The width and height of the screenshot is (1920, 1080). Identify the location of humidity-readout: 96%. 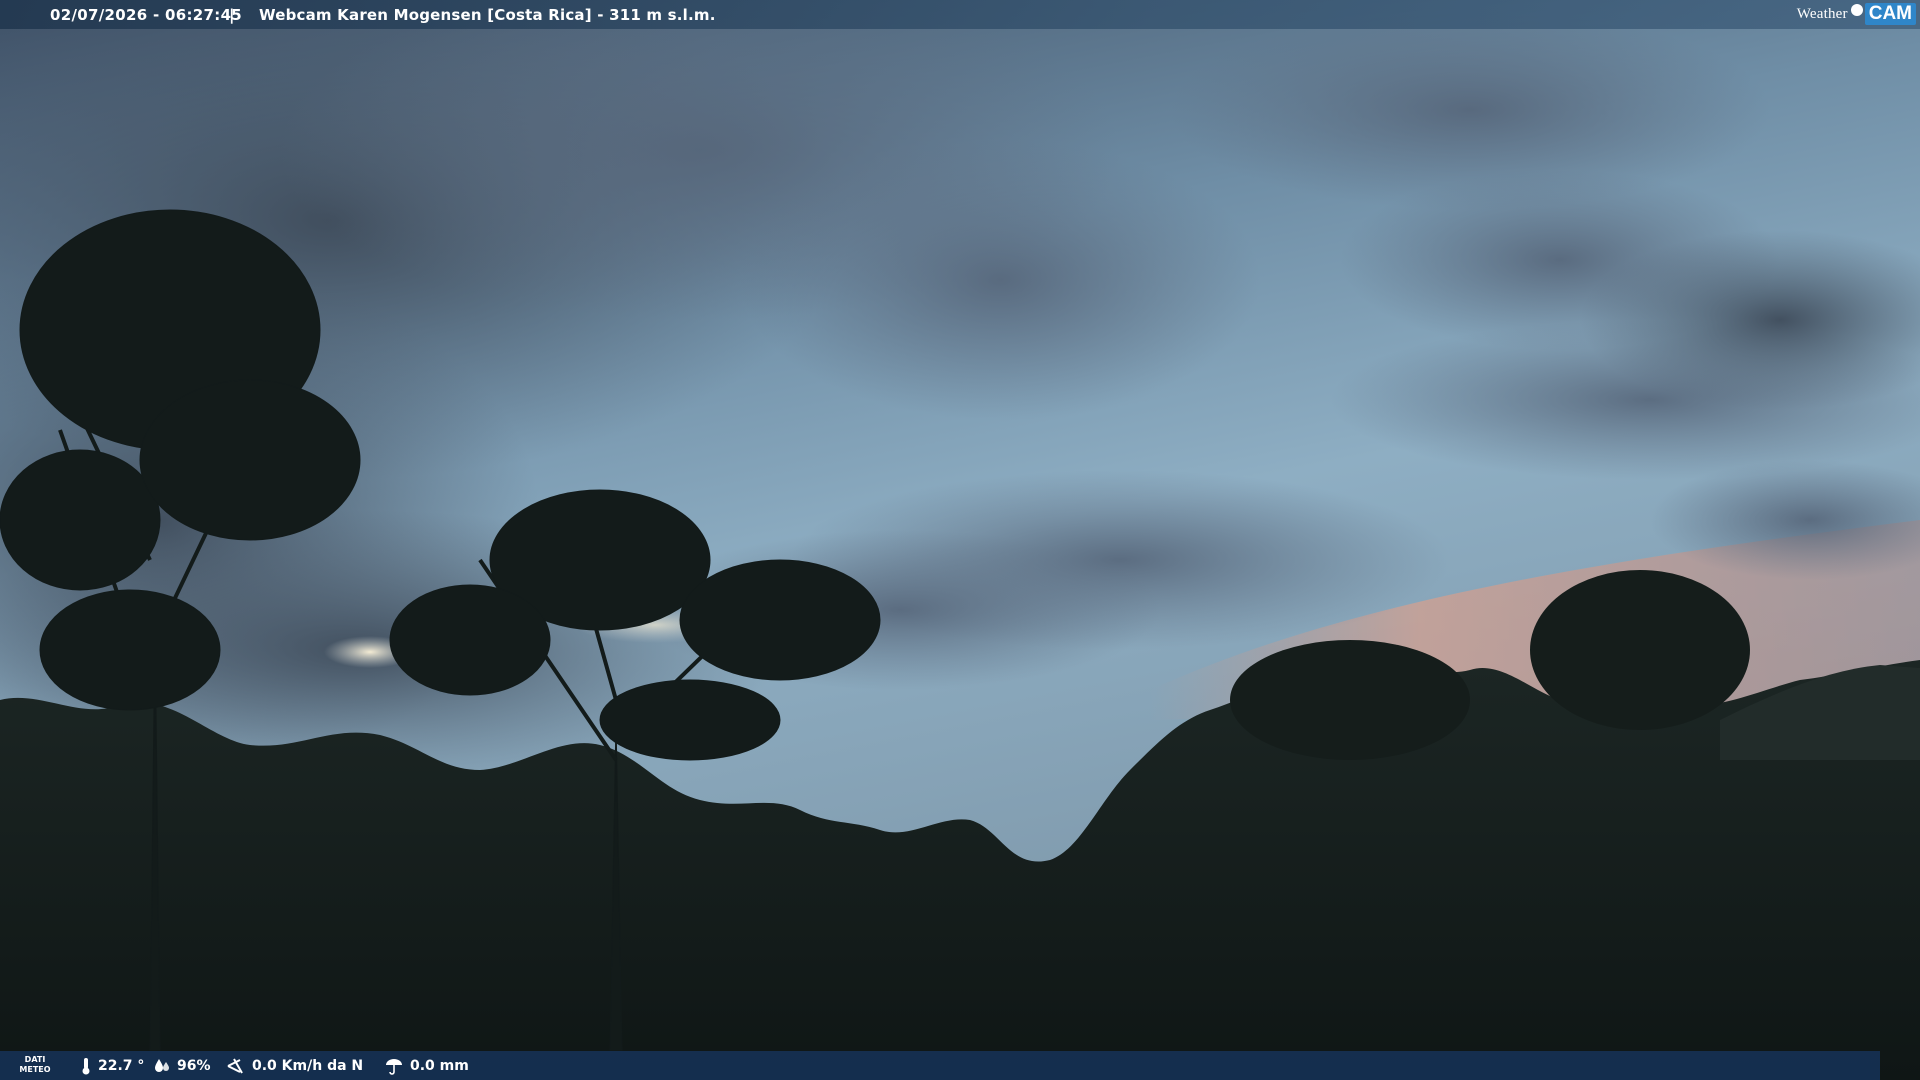
(182, 1066).